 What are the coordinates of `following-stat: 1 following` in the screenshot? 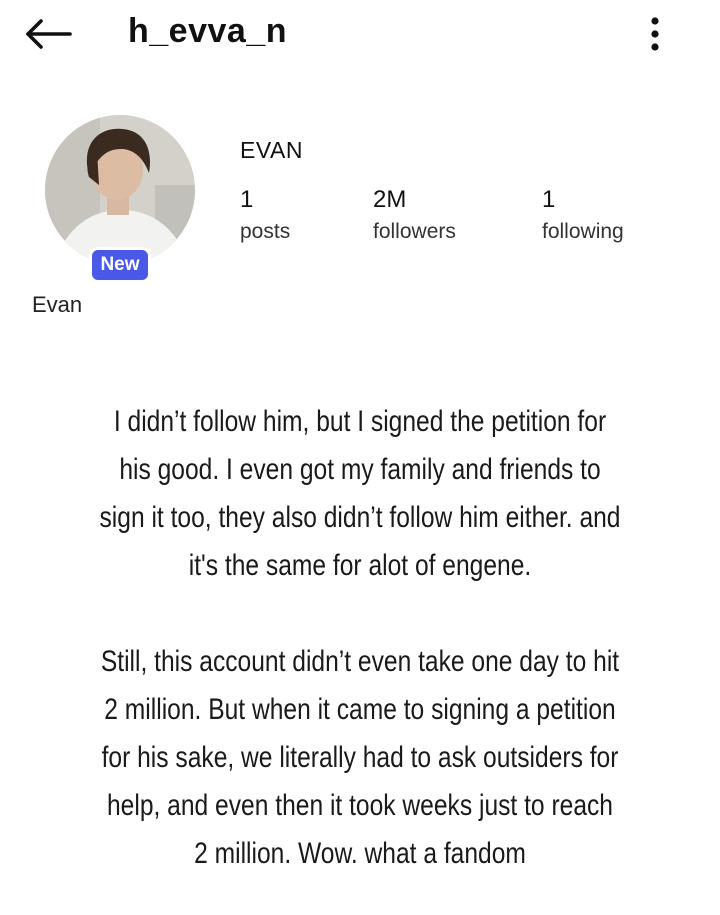 It's located at (583, 215).